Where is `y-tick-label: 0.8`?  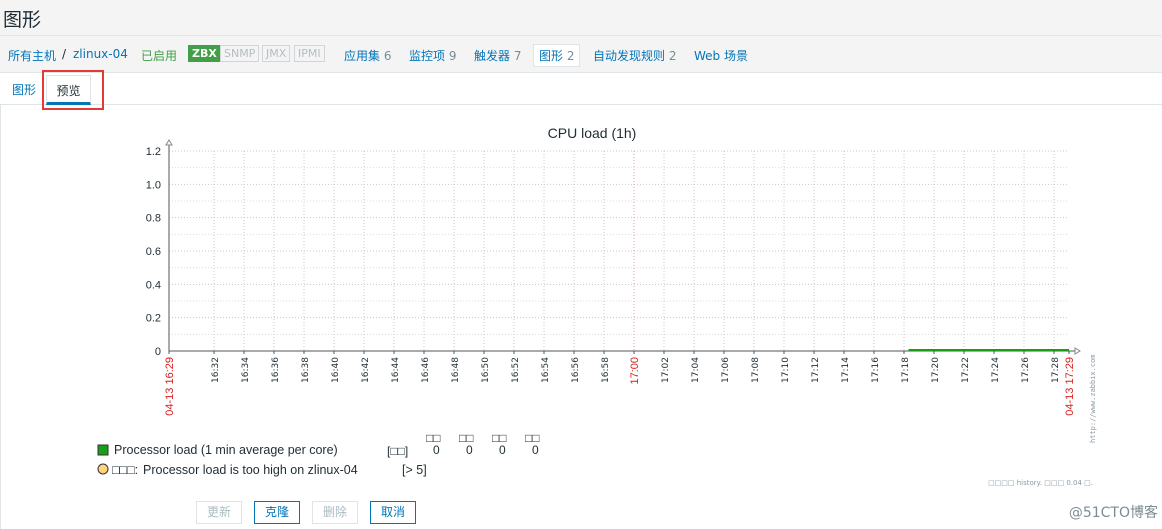
y-tick-label: 0.8 is located at coordinates (153, 219).